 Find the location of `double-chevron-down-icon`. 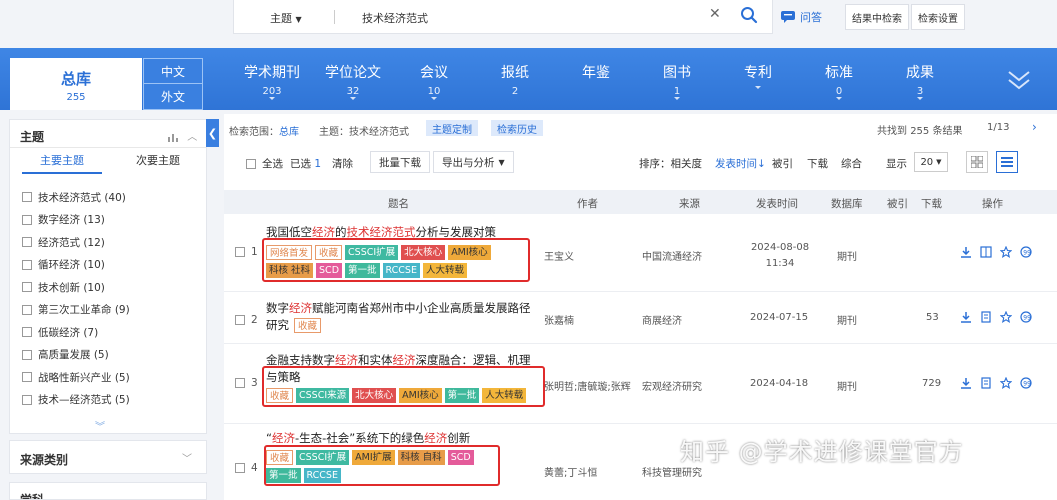

double-chevron-down-icon is located at coordinates (1019, 80).